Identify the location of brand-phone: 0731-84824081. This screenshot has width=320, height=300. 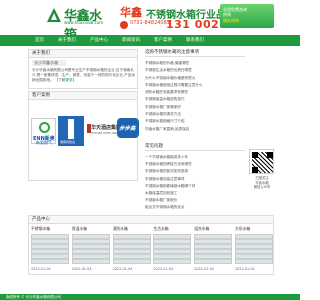
(150, 23).